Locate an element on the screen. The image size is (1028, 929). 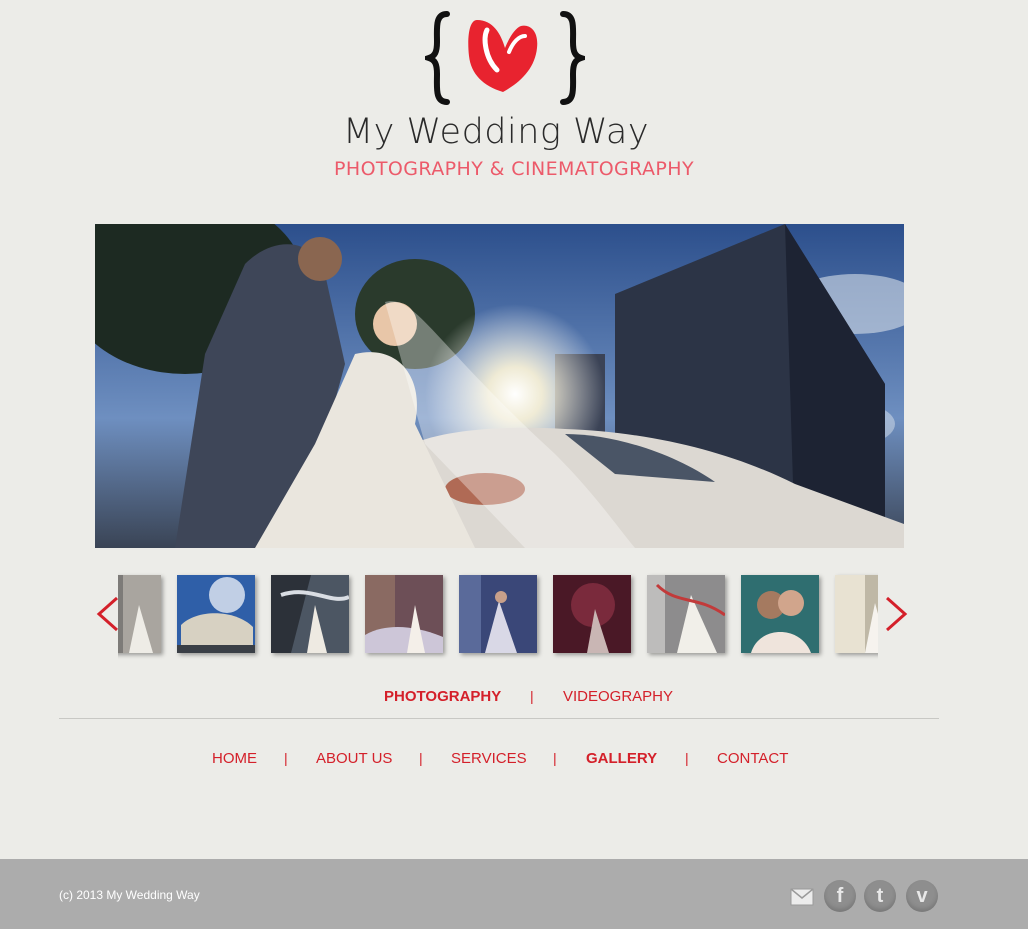
divider is located at coordinates (499, 718).